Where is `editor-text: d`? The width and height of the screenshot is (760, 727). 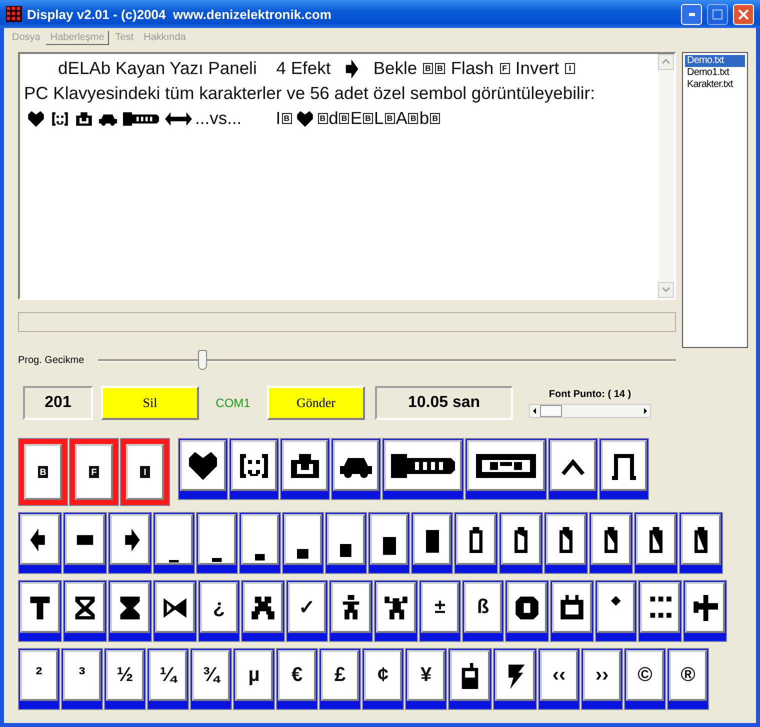 editor-text: d is located at coordinates (333, 118).